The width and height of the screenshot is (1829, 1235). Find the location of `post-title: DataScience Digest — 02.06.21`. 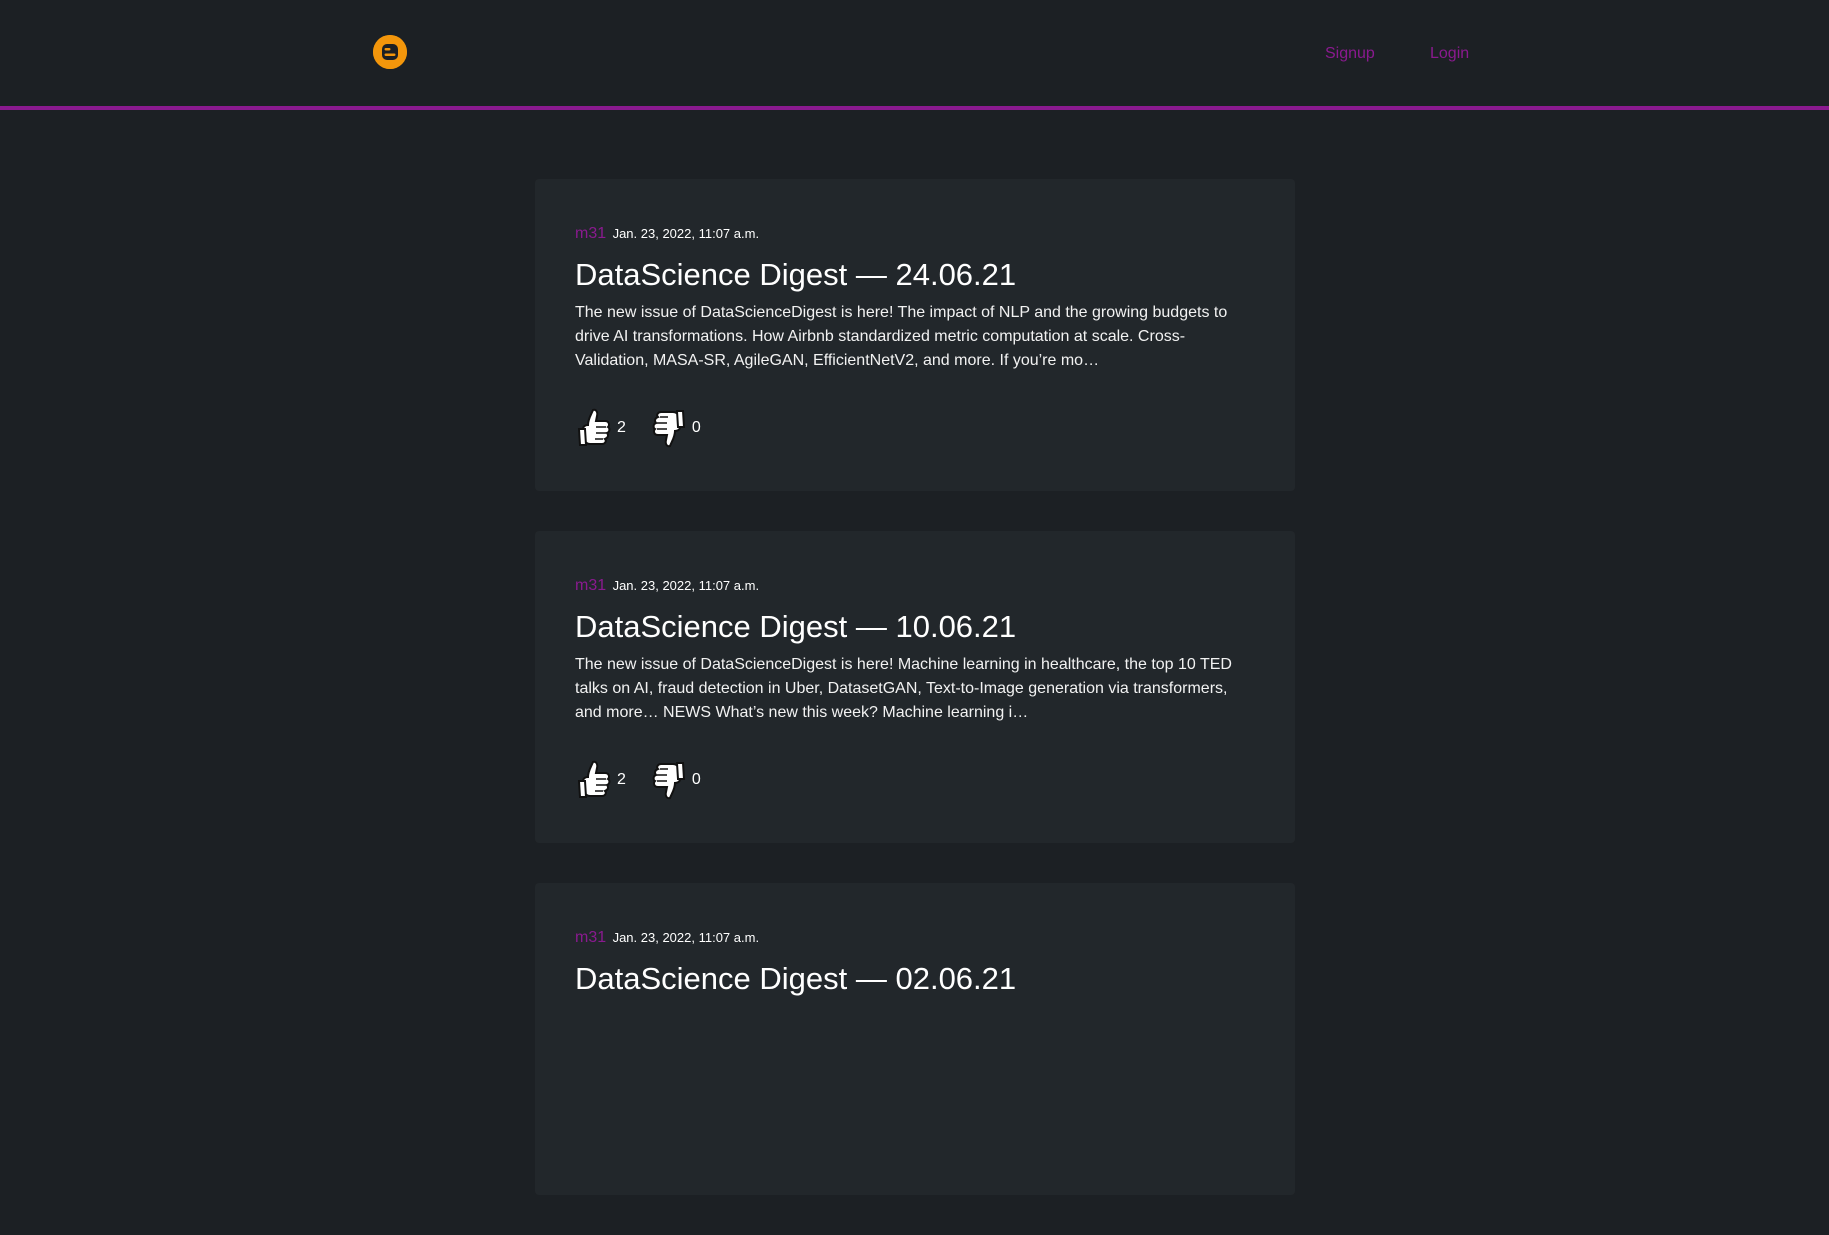

post-title: DataScience Digest — 02.06.21 is located at coordinates (915, 979).